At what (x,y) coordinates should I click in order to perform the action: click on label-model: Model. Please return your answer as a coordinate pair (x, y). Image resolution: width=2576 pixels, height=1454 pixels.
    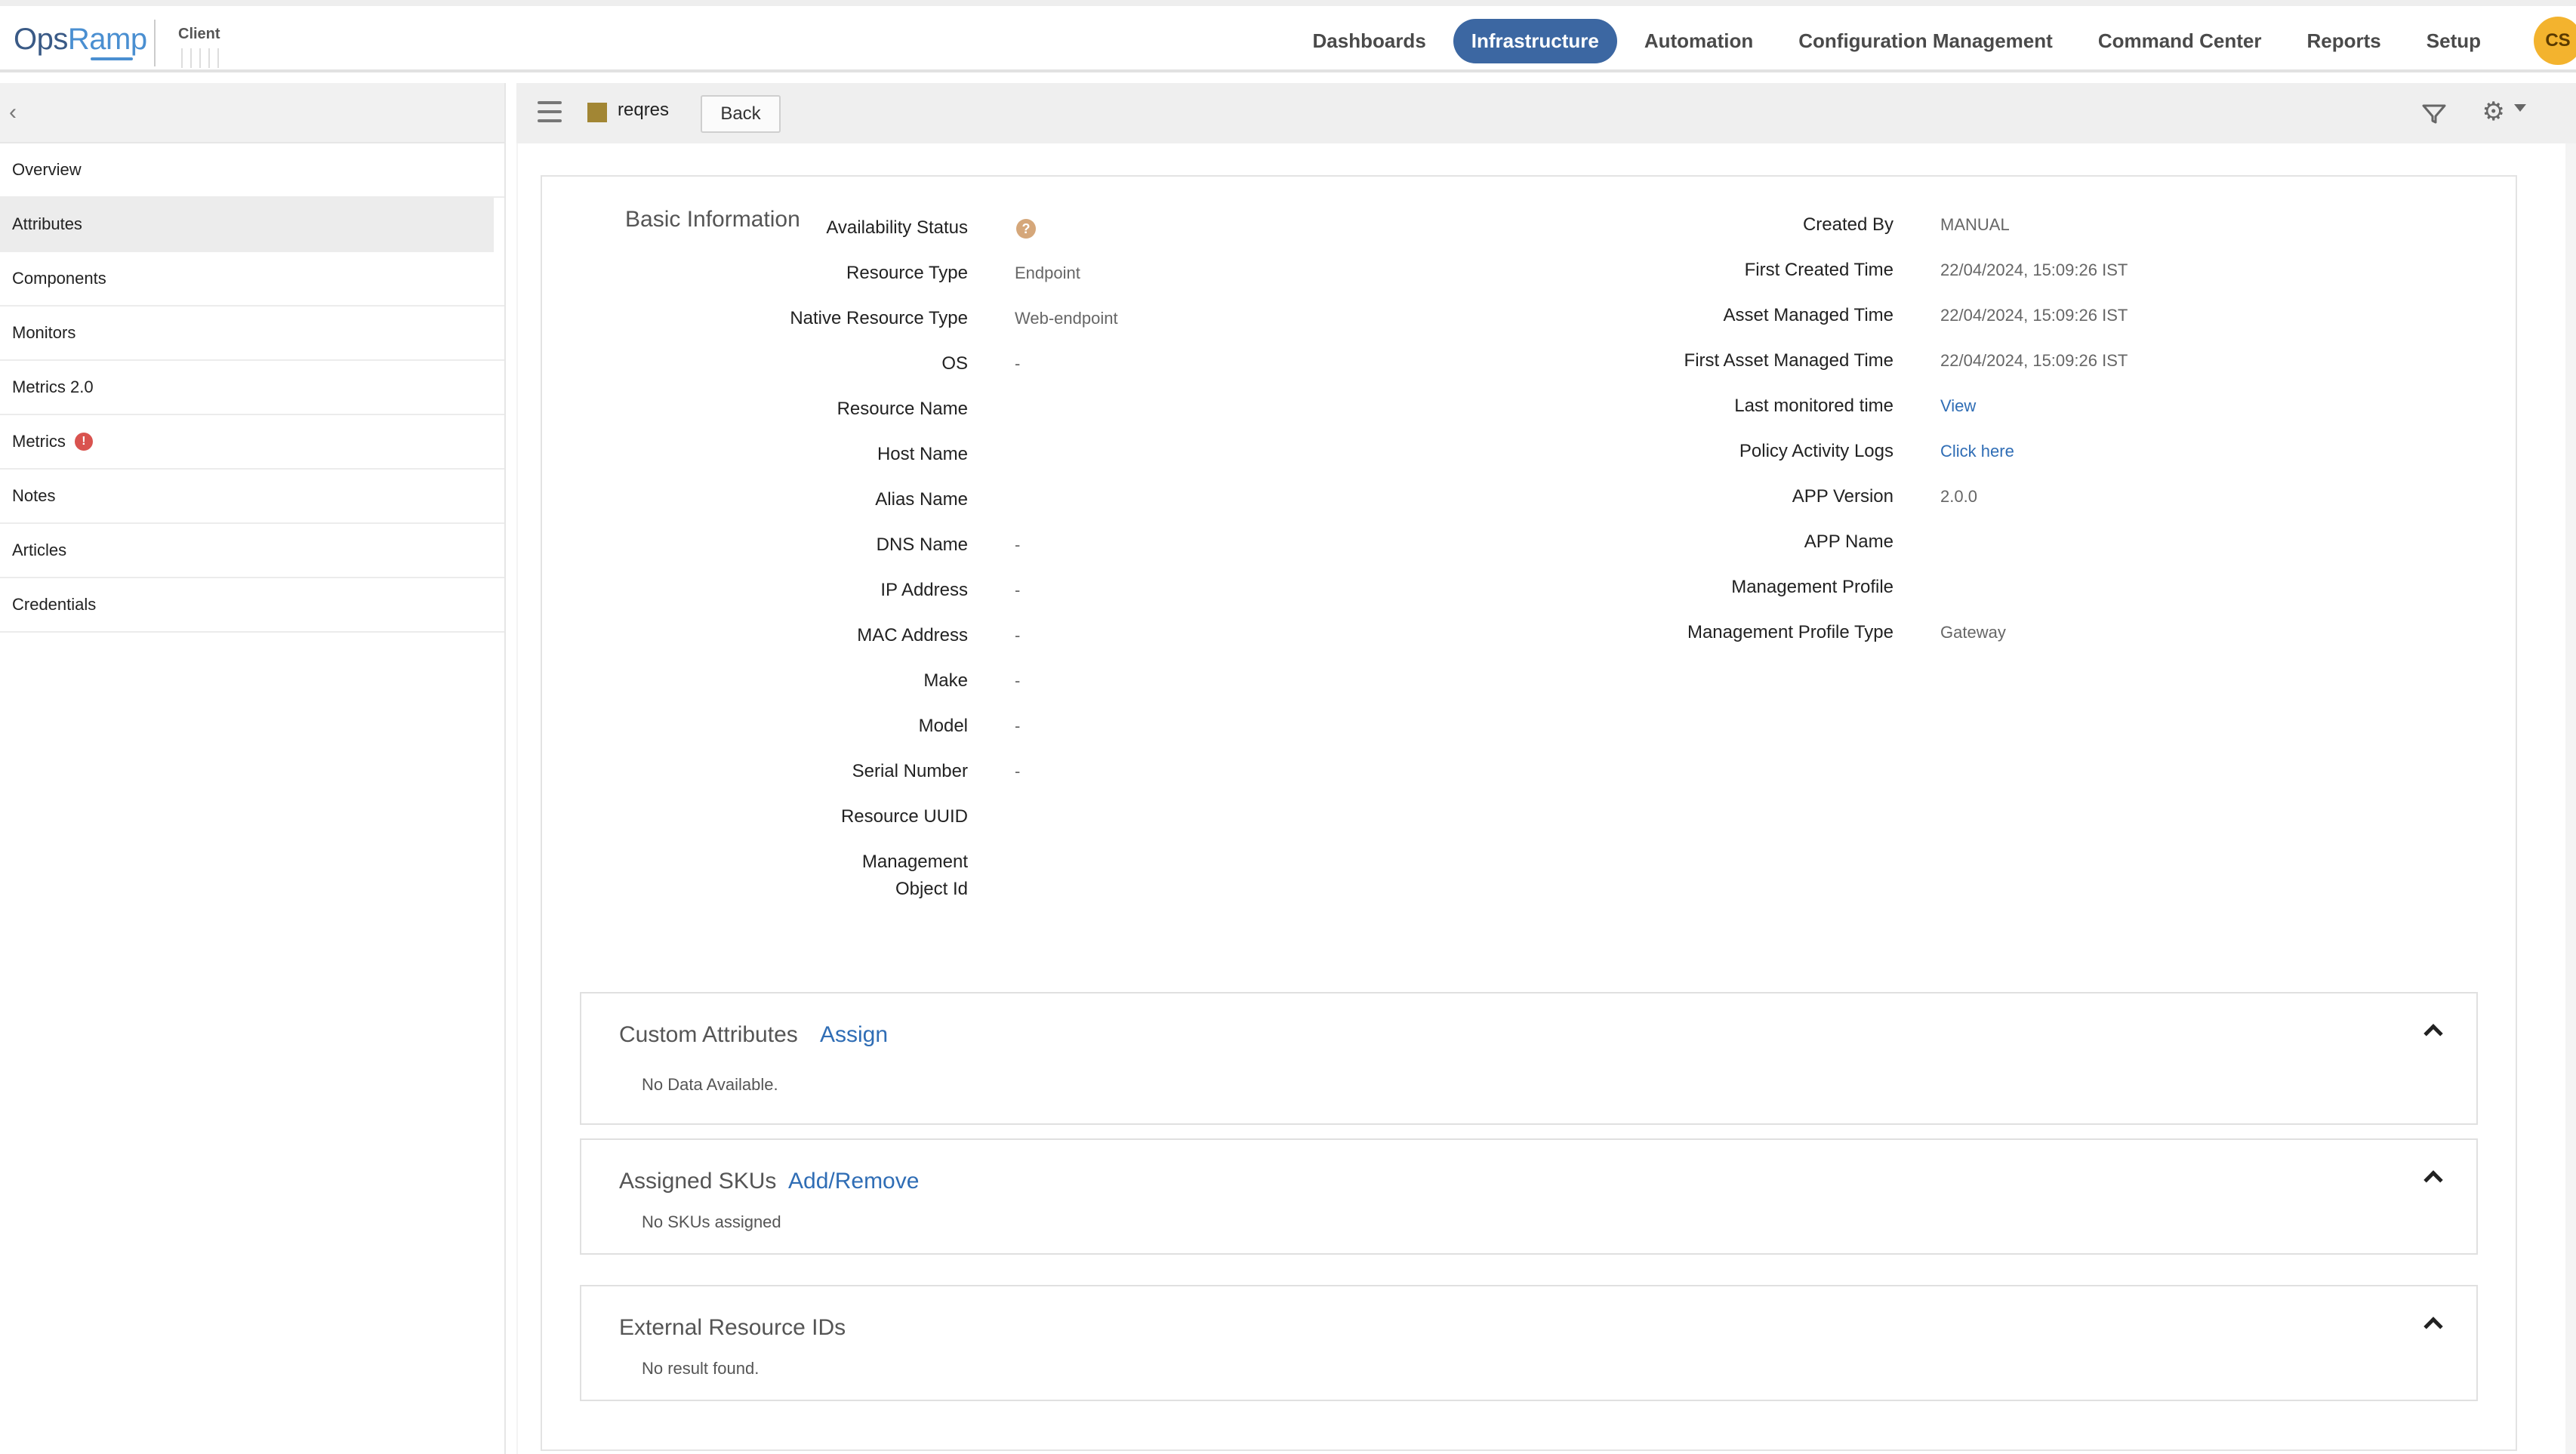
    Looking at the image, I should click on (943, 726).